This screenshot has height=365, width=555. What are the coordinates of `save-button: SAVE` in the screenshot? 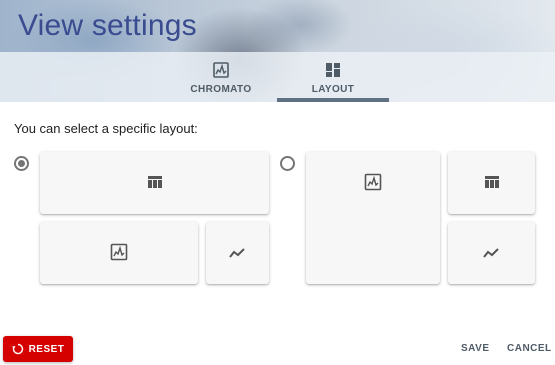 It's located at (475, 348).